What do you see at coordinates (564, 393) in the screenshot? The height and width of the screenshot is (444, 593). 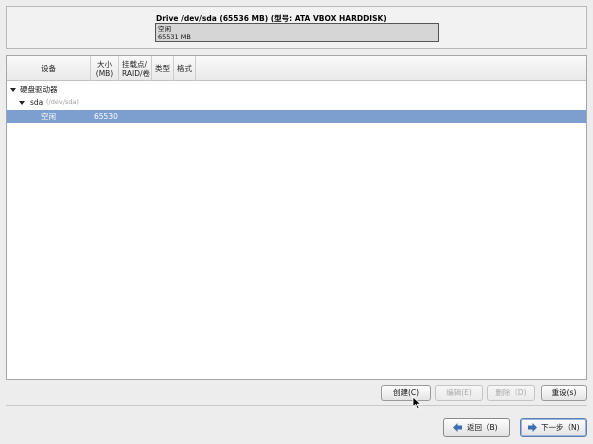 I see `reset-button: 重设(s)` at bounding box center [564, 393].